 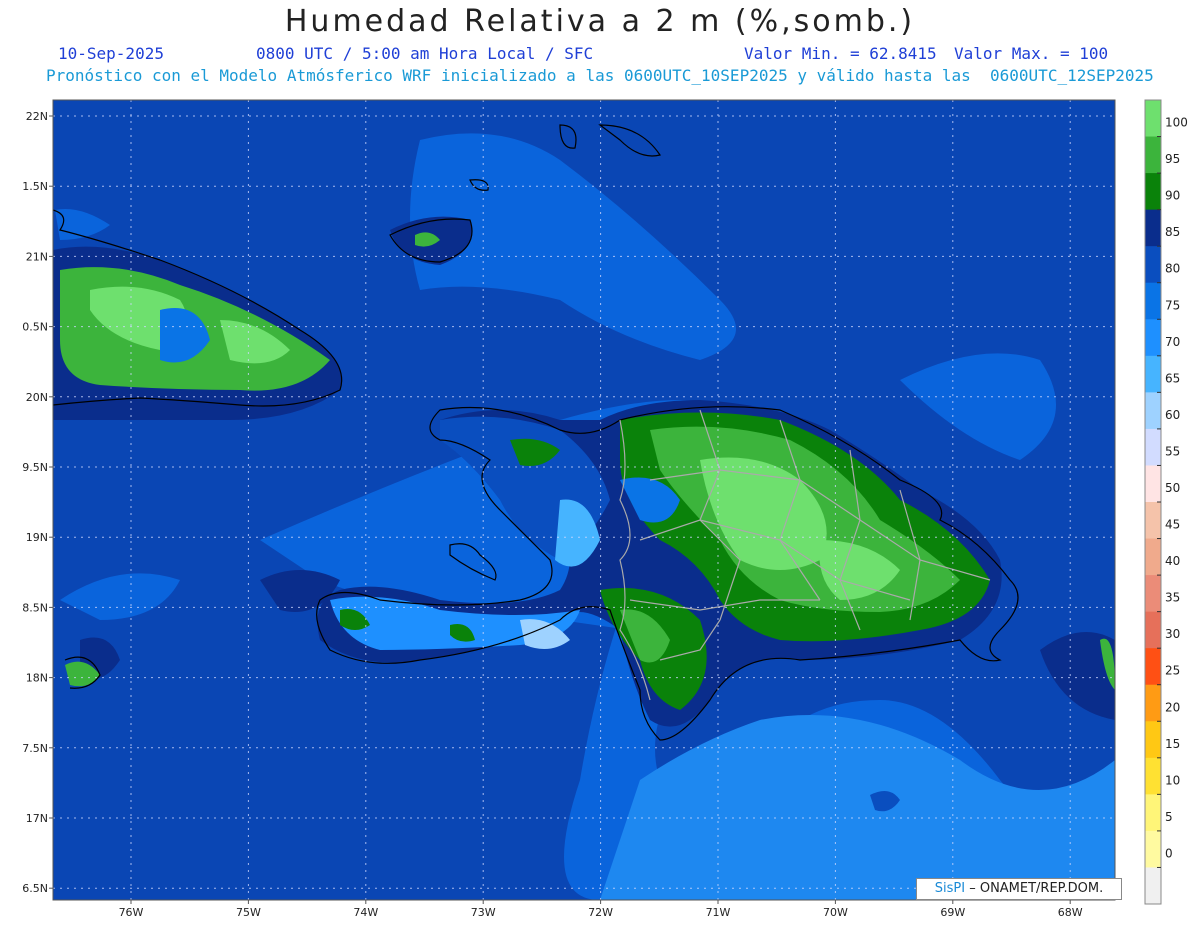 I want to click on colorbar-label: 75, so click(x=1172, y=305).